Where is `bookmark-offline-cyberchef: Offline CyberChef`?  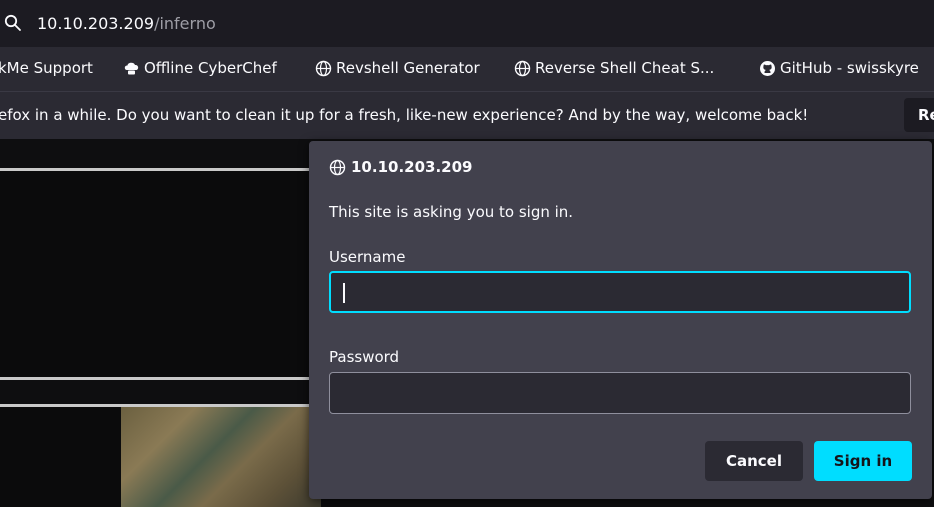 bookmark-offline-cyberchef: Offline CyberChef is located at coordinates (200, 68).